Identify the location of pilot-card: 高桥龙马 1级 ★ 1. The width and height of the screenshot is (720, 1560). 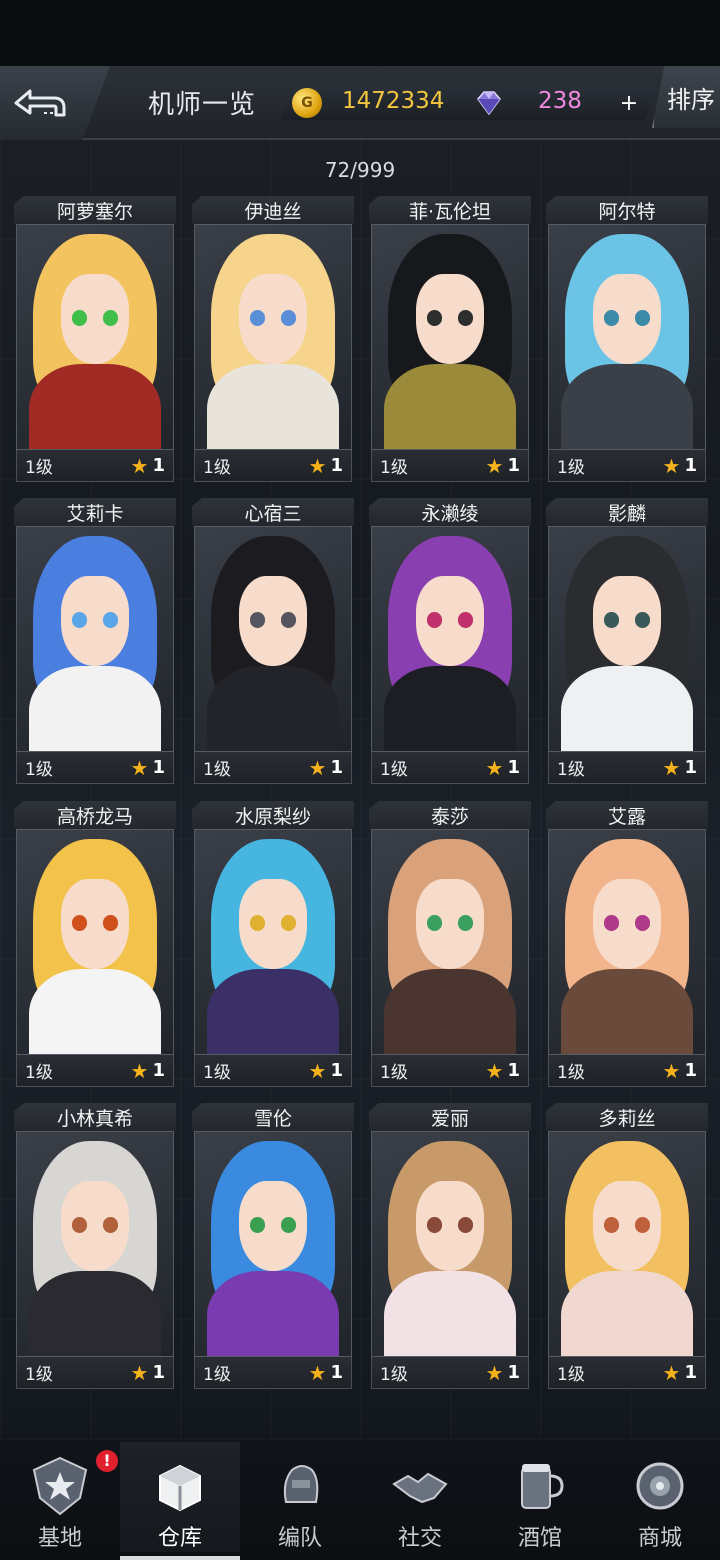
(95, 946).